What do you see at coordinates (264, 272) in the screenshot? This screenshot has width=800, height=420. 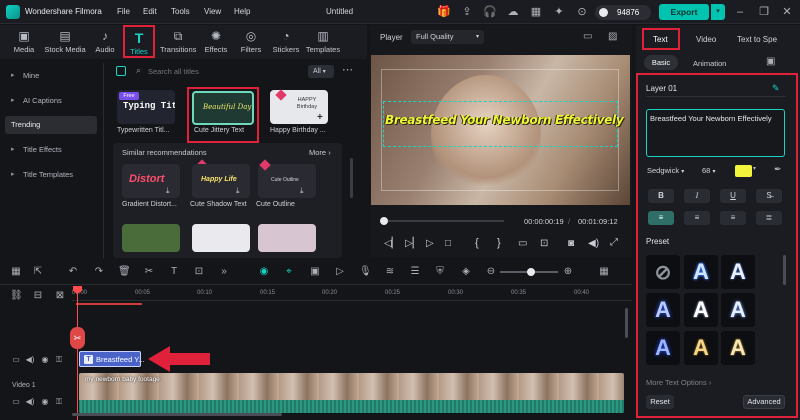 I see `ai-mate-icon: ◉` at bounding box center [264, 272].